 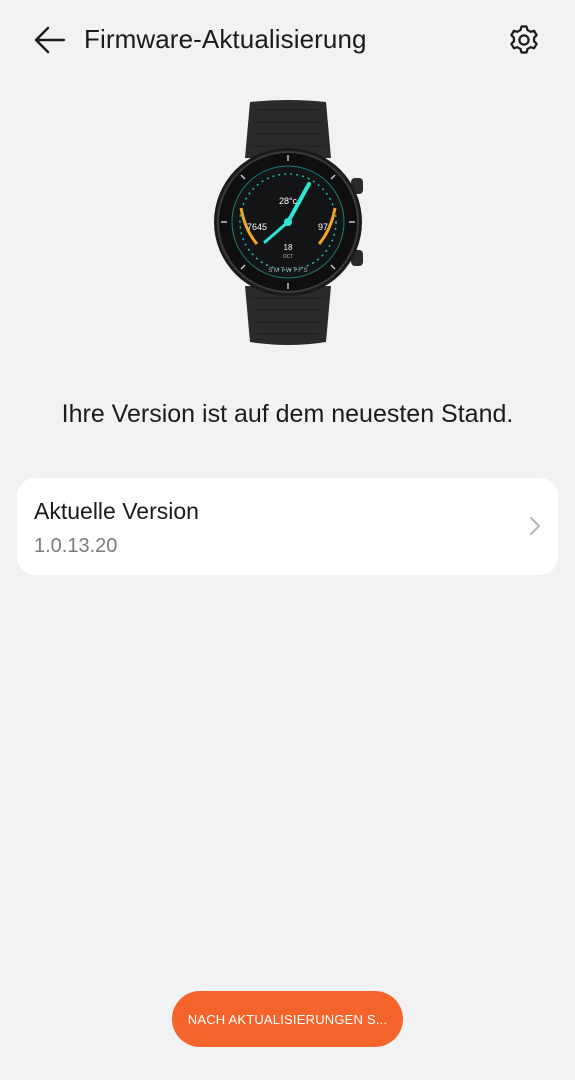 I want to click on current-version-card: Aktuelle Version 1.0.13.20, so click(x=287, y=526).